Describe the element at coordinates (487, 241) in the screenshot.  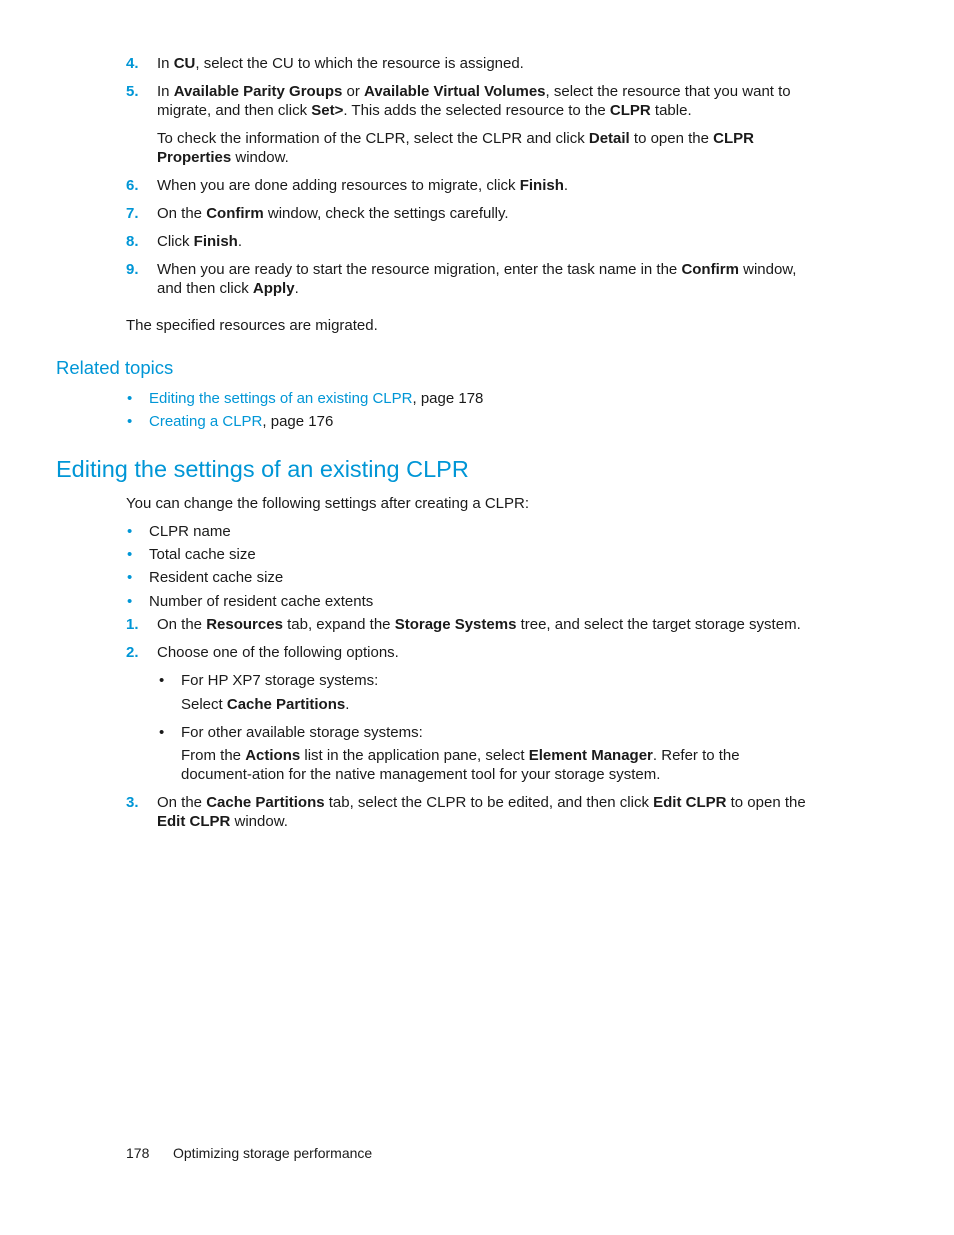
I see `step-text: Click Finish.` at that location.